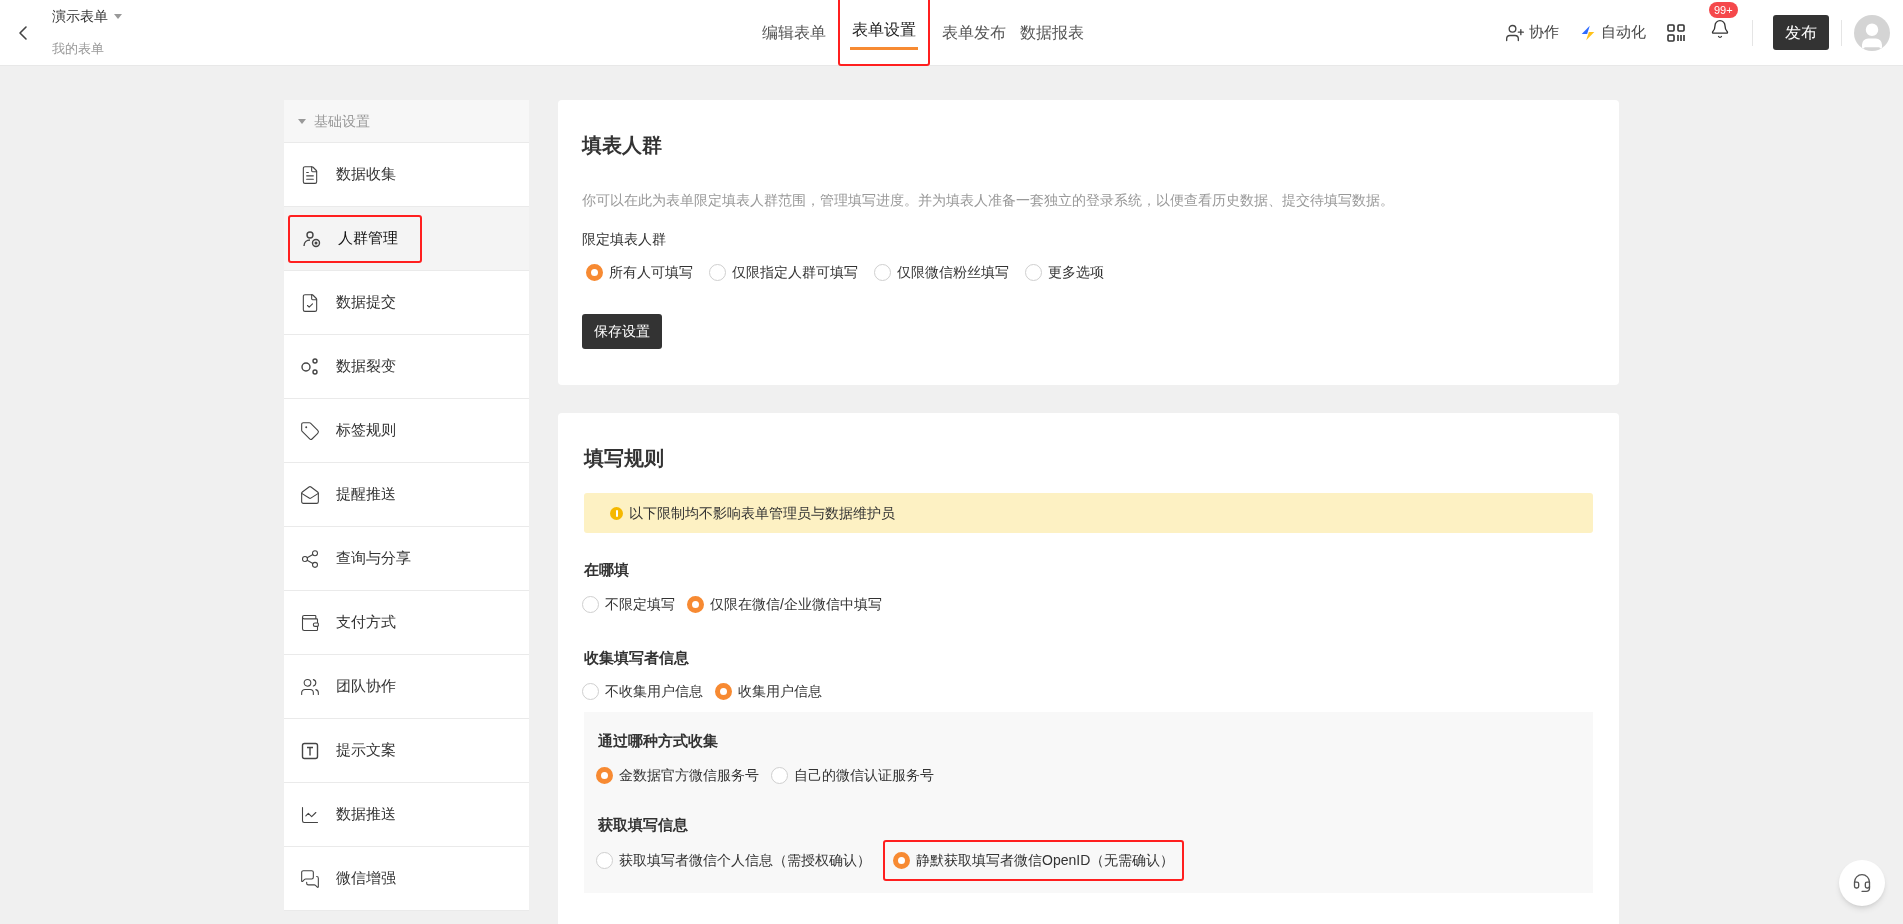  Describe the element at coordinates (852, 775) in the screenshot. I see `radio-option: 自己的微信认证服务号` at that location.